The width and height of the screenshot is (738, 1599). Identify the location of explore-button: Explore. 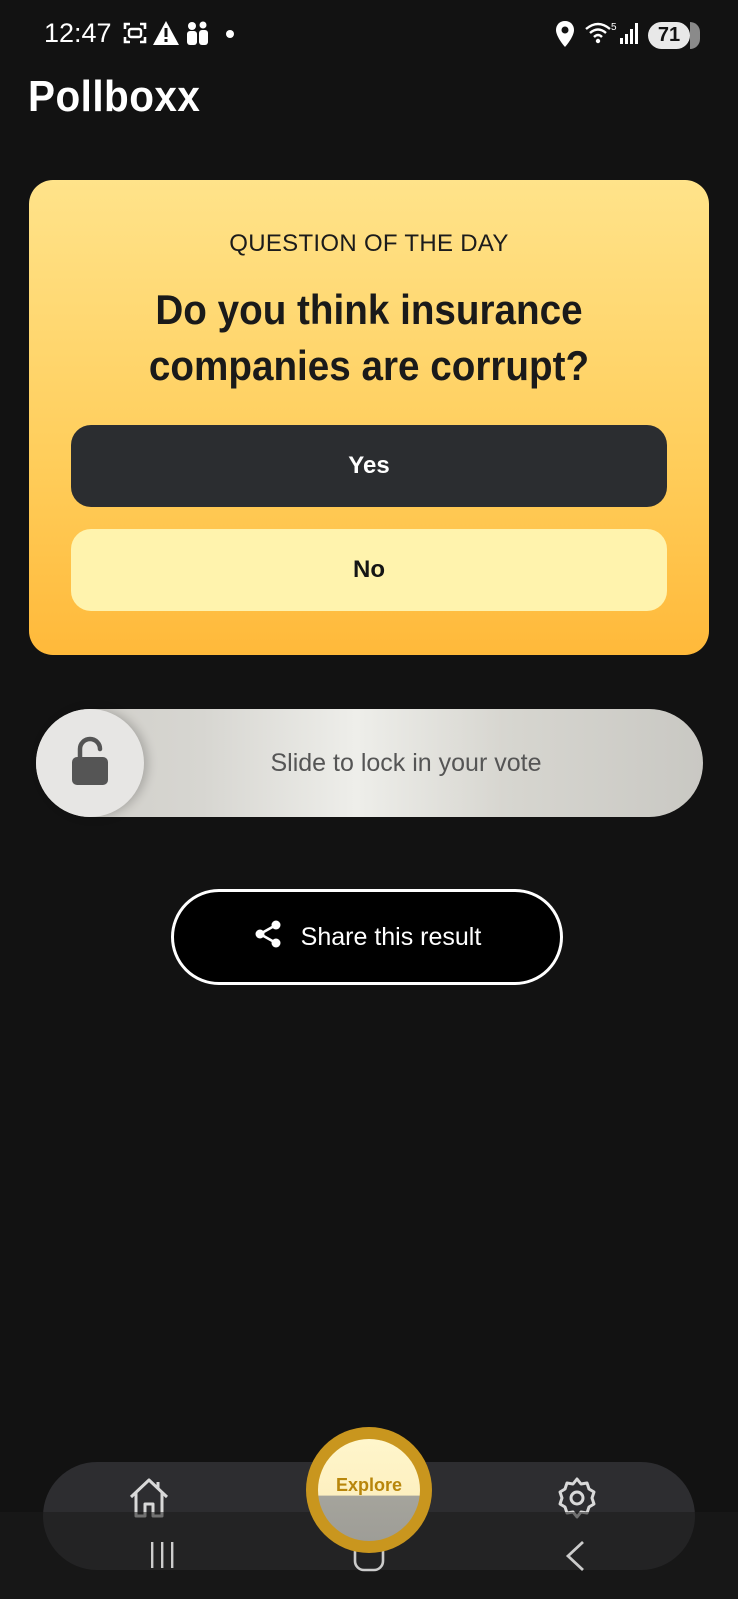
(369, 1490).